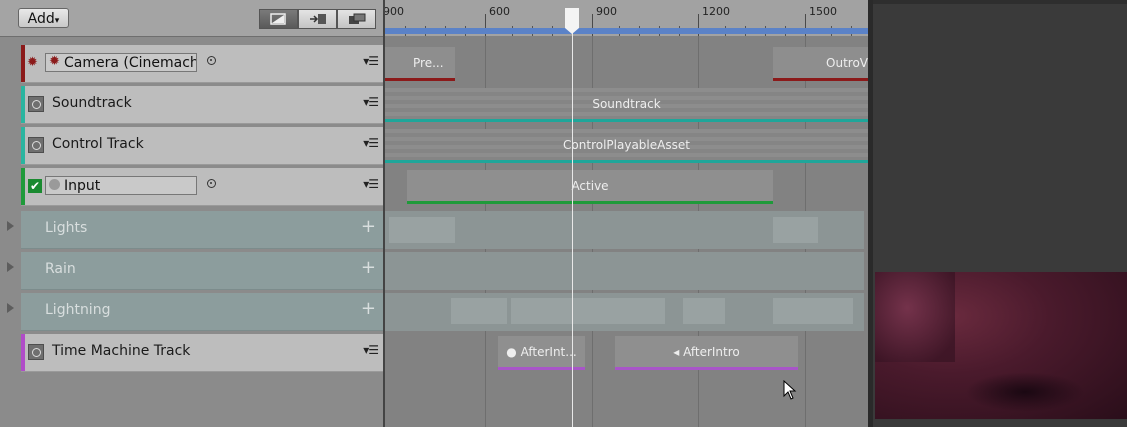 This screenshot has width=1127, height=427. I want to click on camera-binding-field: ✹ Camera (Cinemach, so click(121, 62).